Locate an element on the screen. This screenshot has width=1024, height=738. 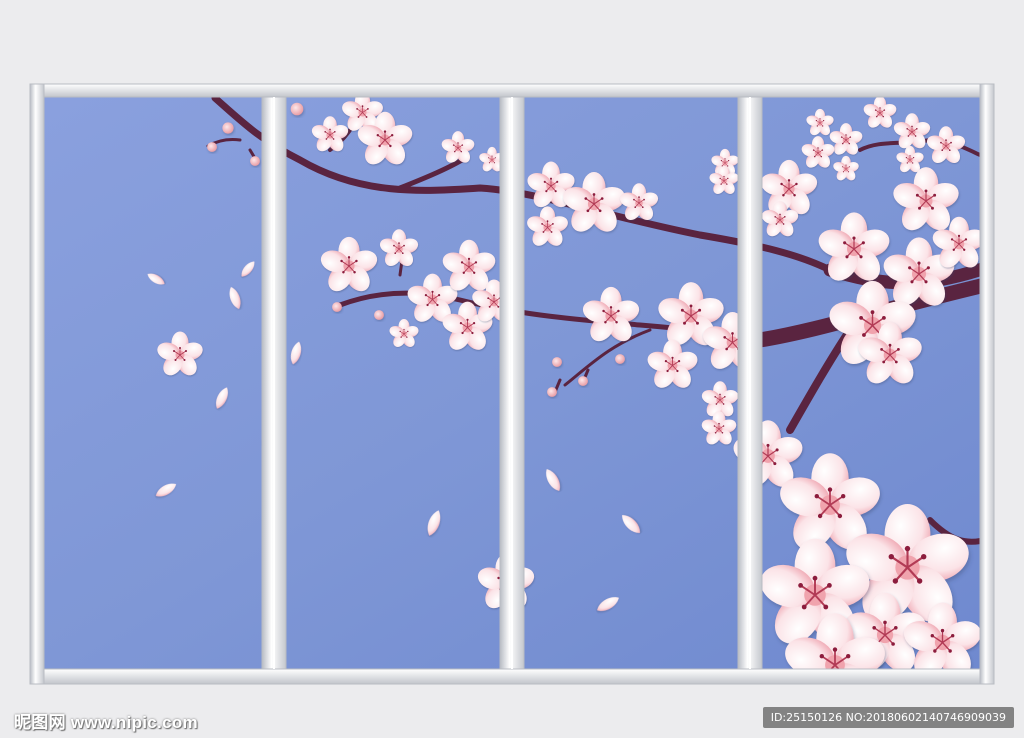
right-post is located at coordinates (987, 384).